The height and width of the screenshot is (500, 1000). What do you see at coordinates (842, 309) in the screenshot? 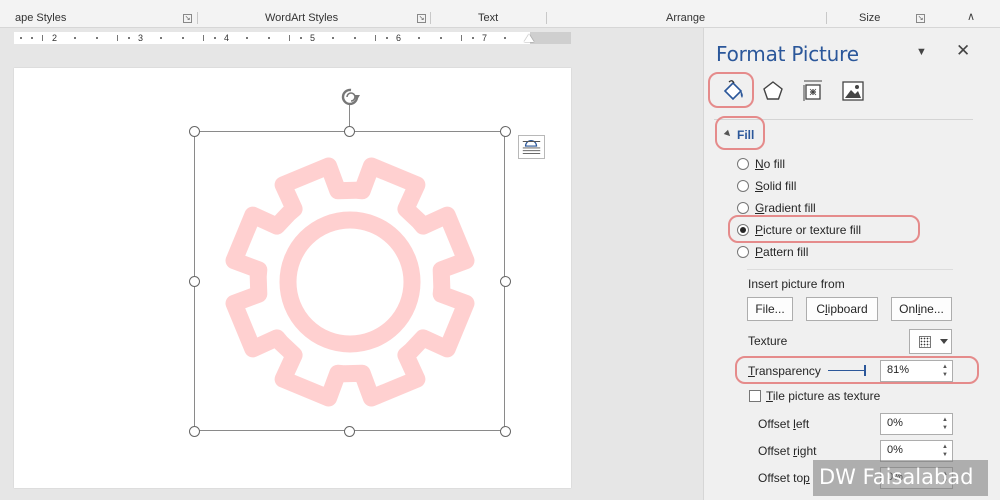
I see `clipboard-button: Clipboard` at bounding box center [842, 309].